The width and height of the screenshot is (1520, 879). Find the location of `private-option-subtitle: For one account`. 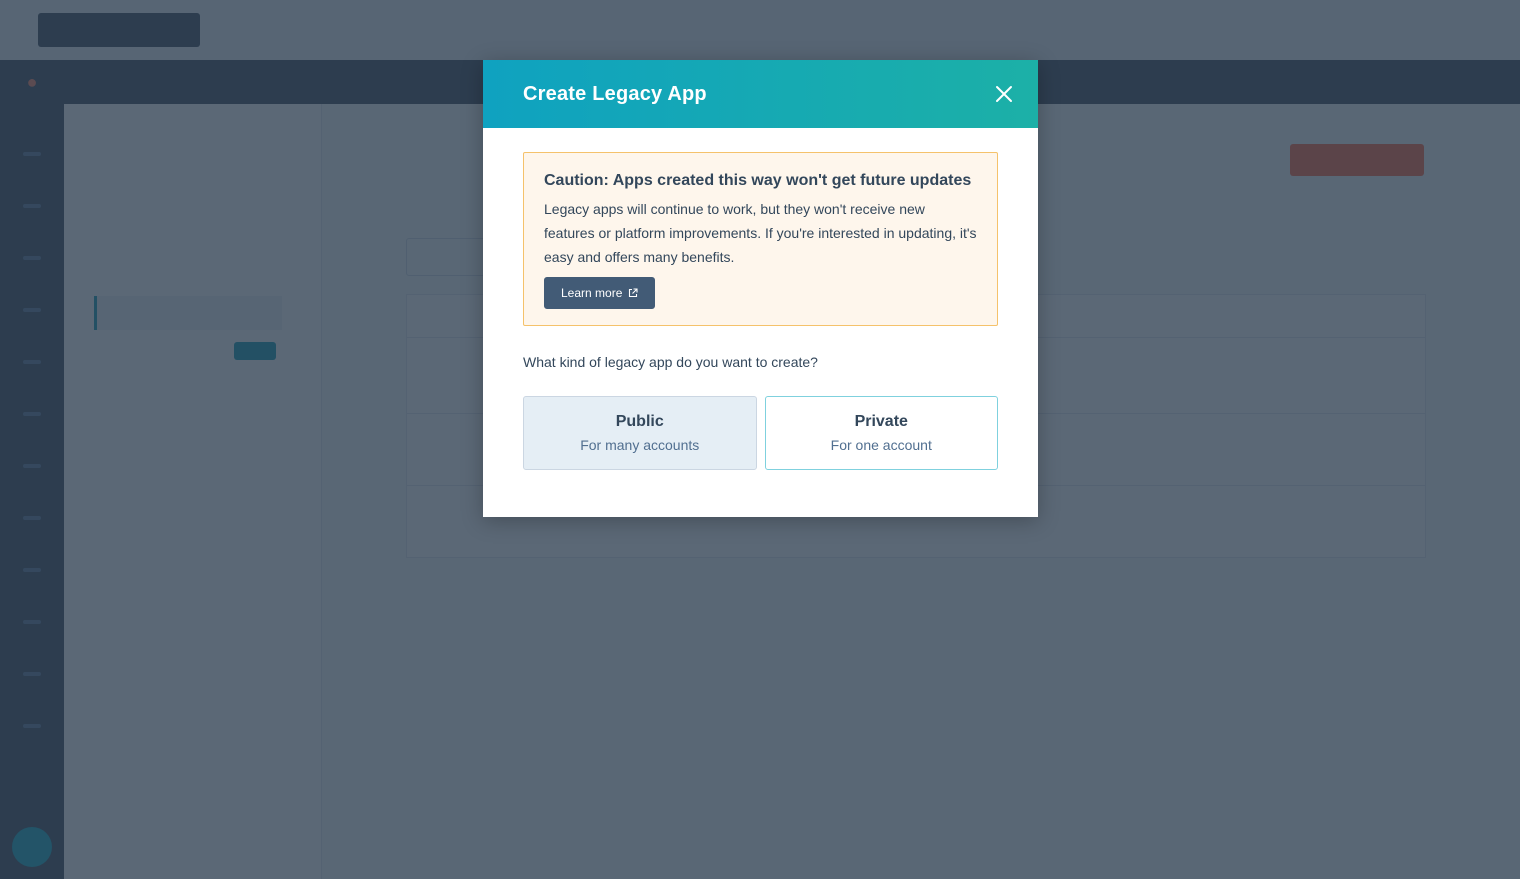

private-option-subtitle: For one account is located at coordinates (881, 445).